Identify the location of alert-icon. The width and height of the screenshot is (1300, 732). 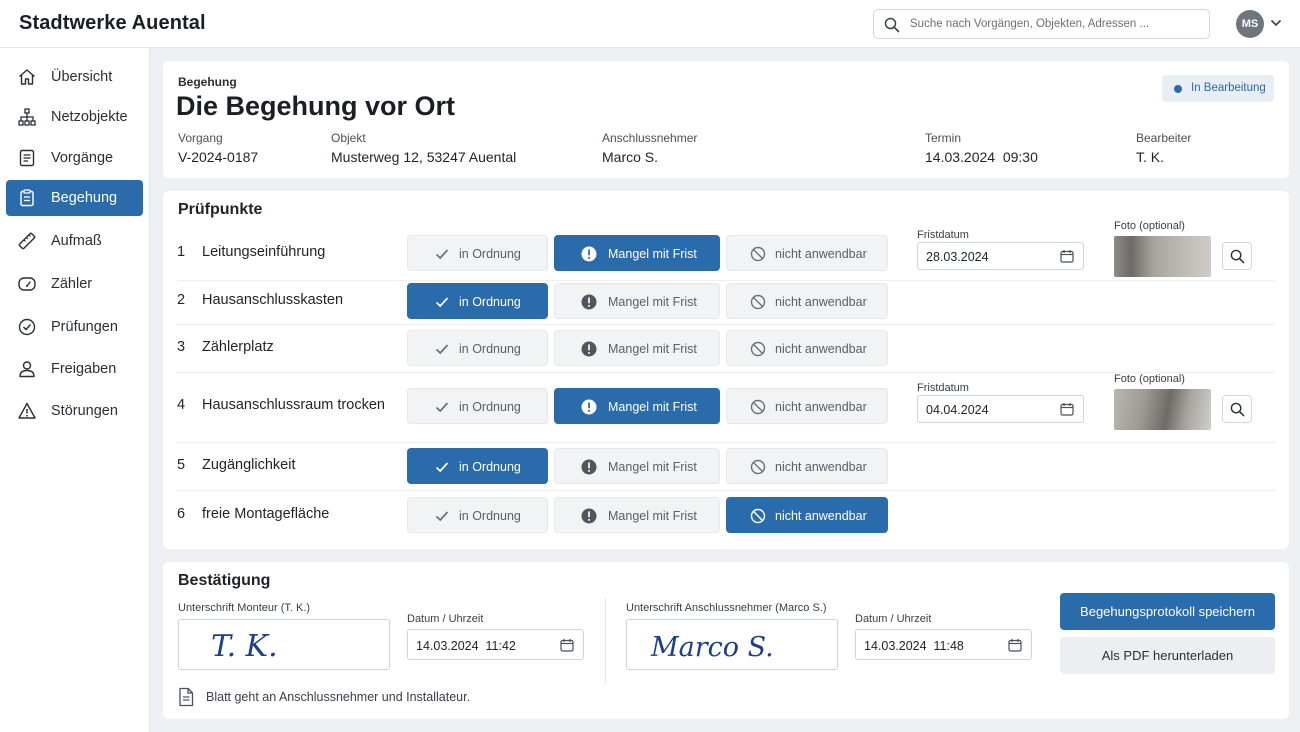
(589, 516).